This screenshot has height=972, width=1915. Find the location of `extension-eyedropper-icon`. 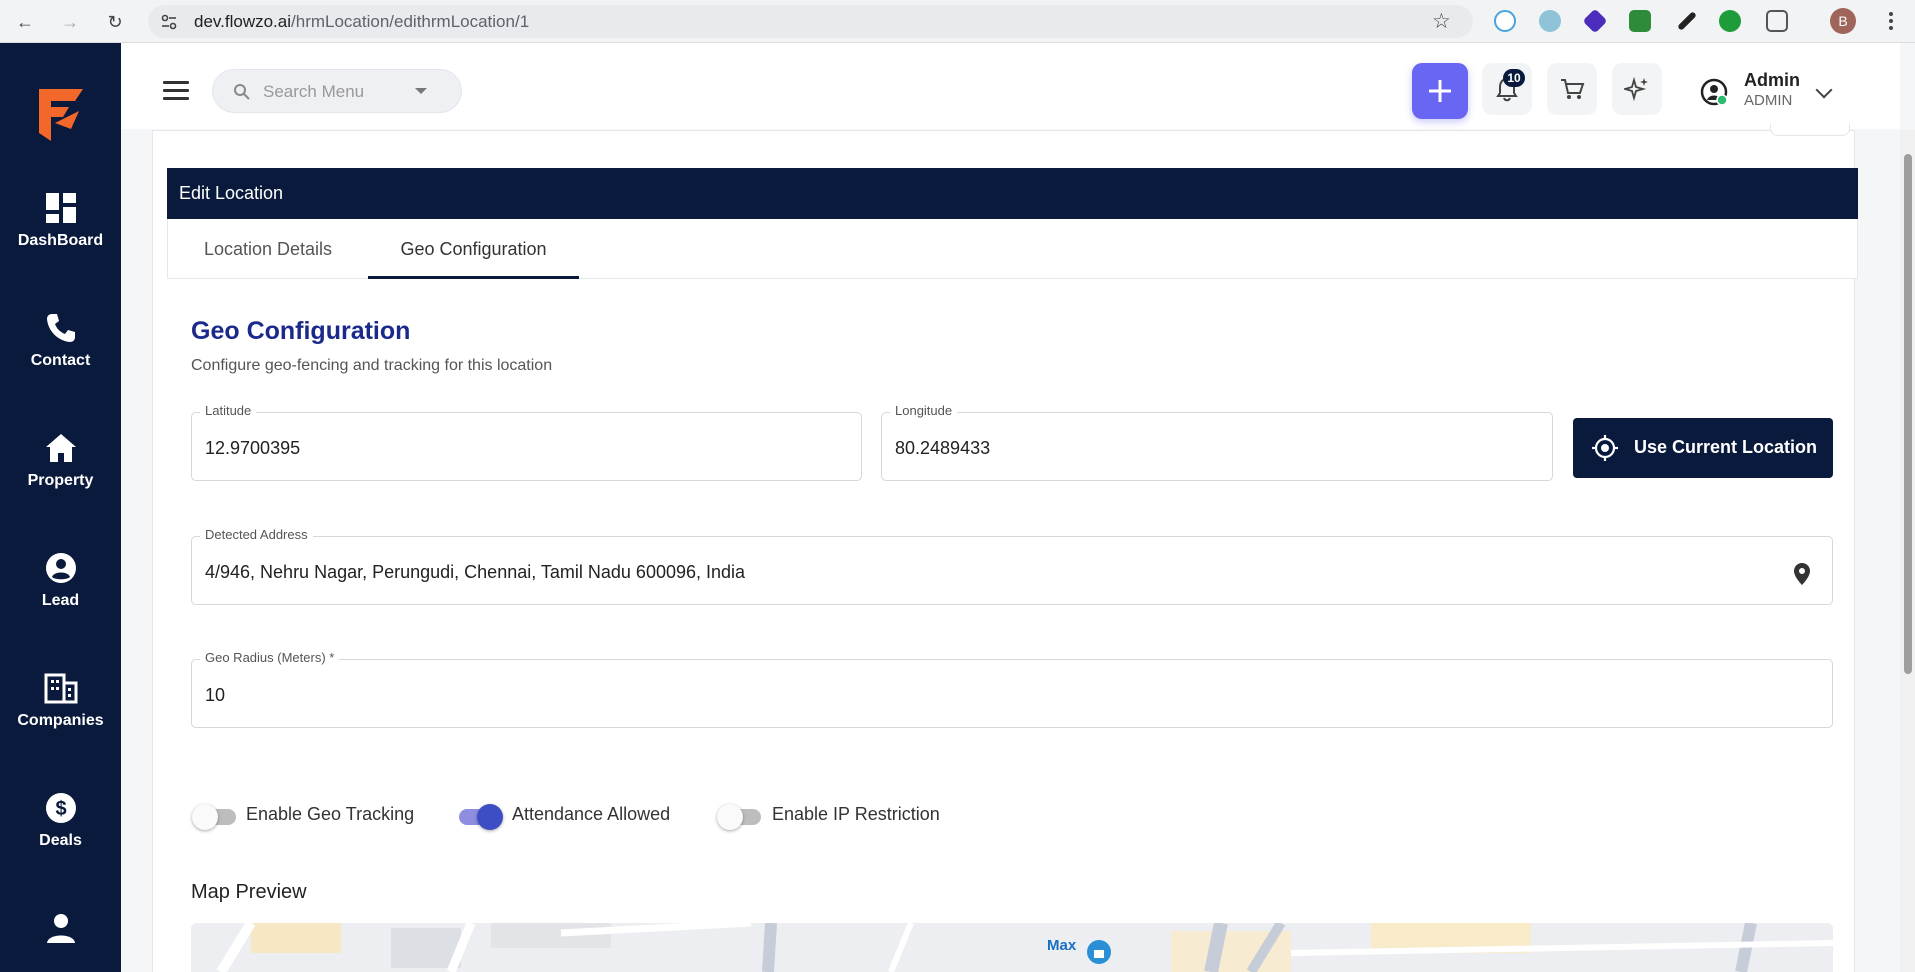

extension-eyedropper-icon is located at coordinates (1687, 21).